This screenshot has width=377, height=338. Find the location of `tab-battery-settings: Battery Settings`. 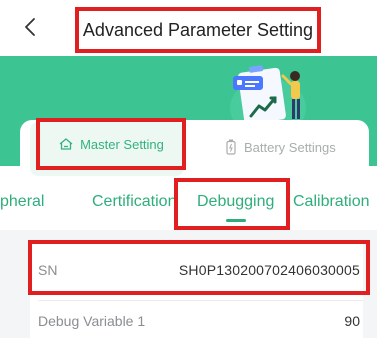

tab-battery-settings: Battery Settings is located at coordinates (281, 147).